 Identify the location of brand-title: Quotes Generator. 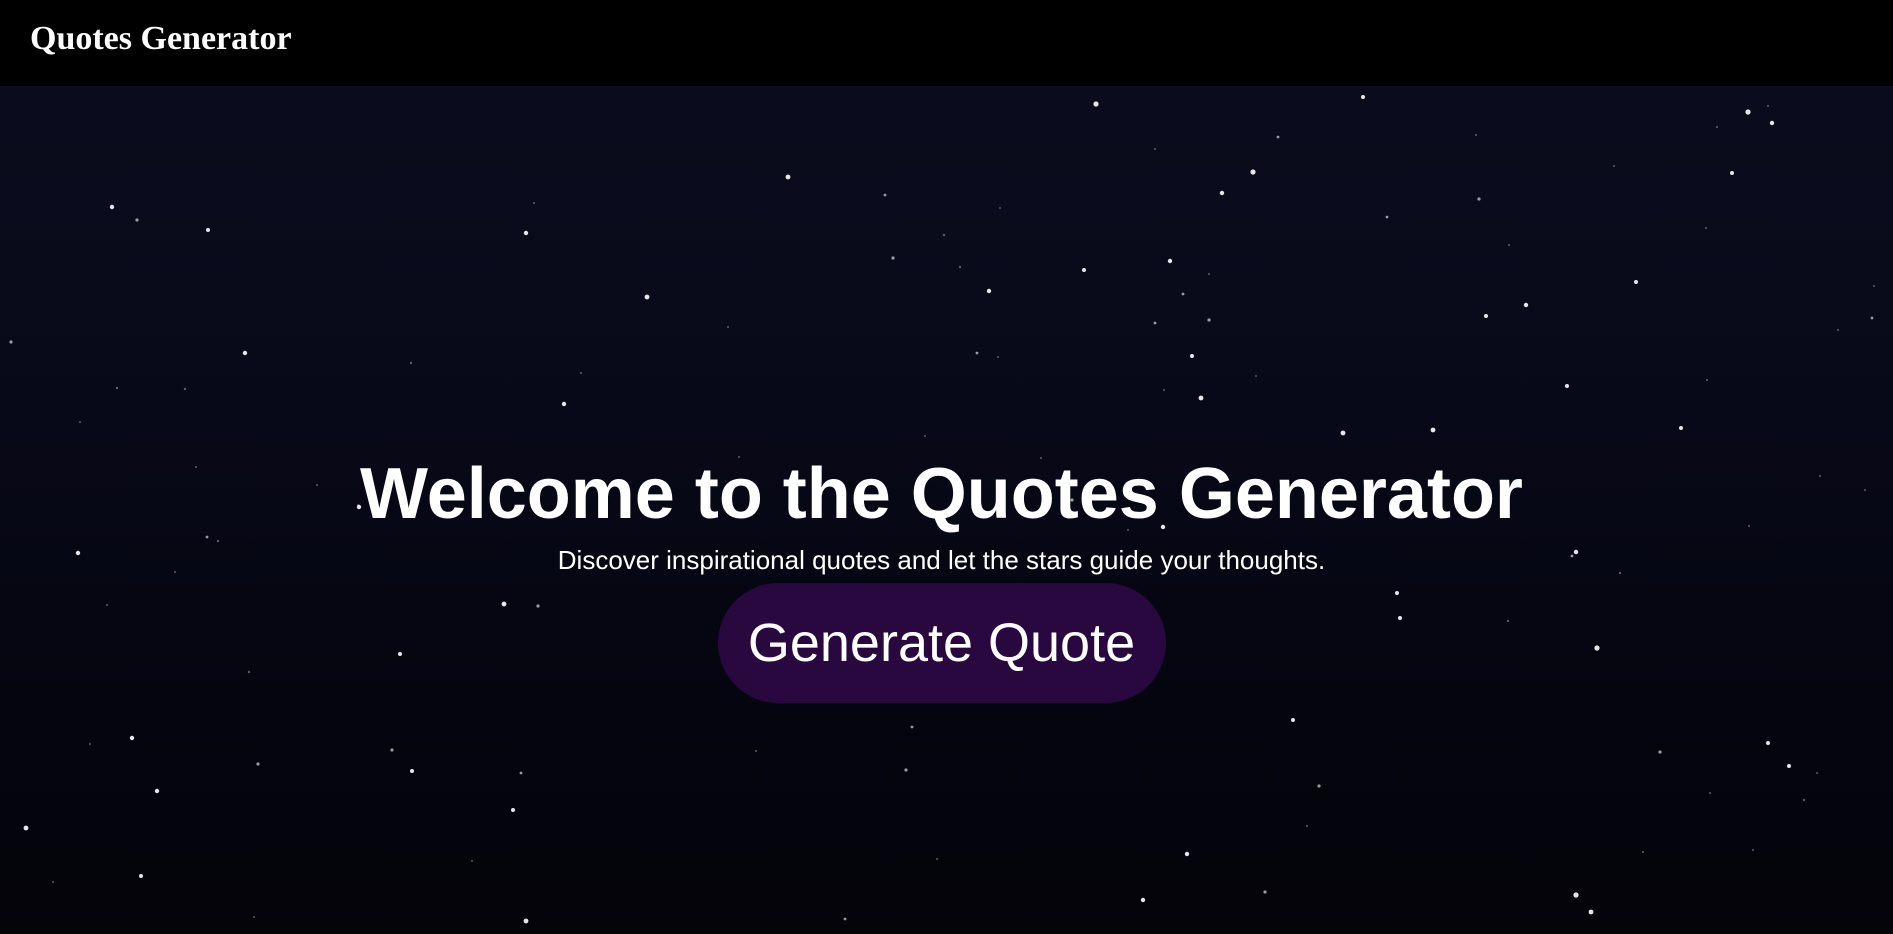
(161, 38).